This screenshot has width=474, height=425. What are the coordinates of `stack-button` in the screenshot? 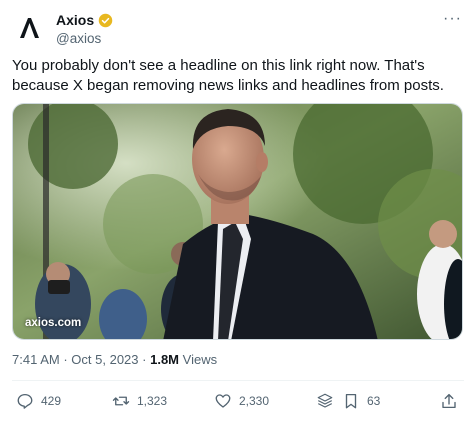 It's located at (325, 401).